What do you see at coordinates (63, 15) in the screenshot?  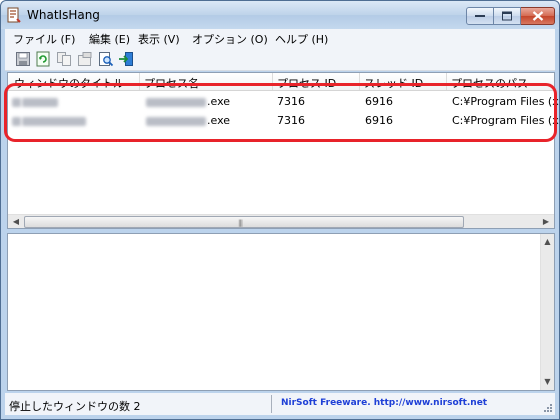 I see `window-title: WhatIsHang` at bounding box center [63, 15].